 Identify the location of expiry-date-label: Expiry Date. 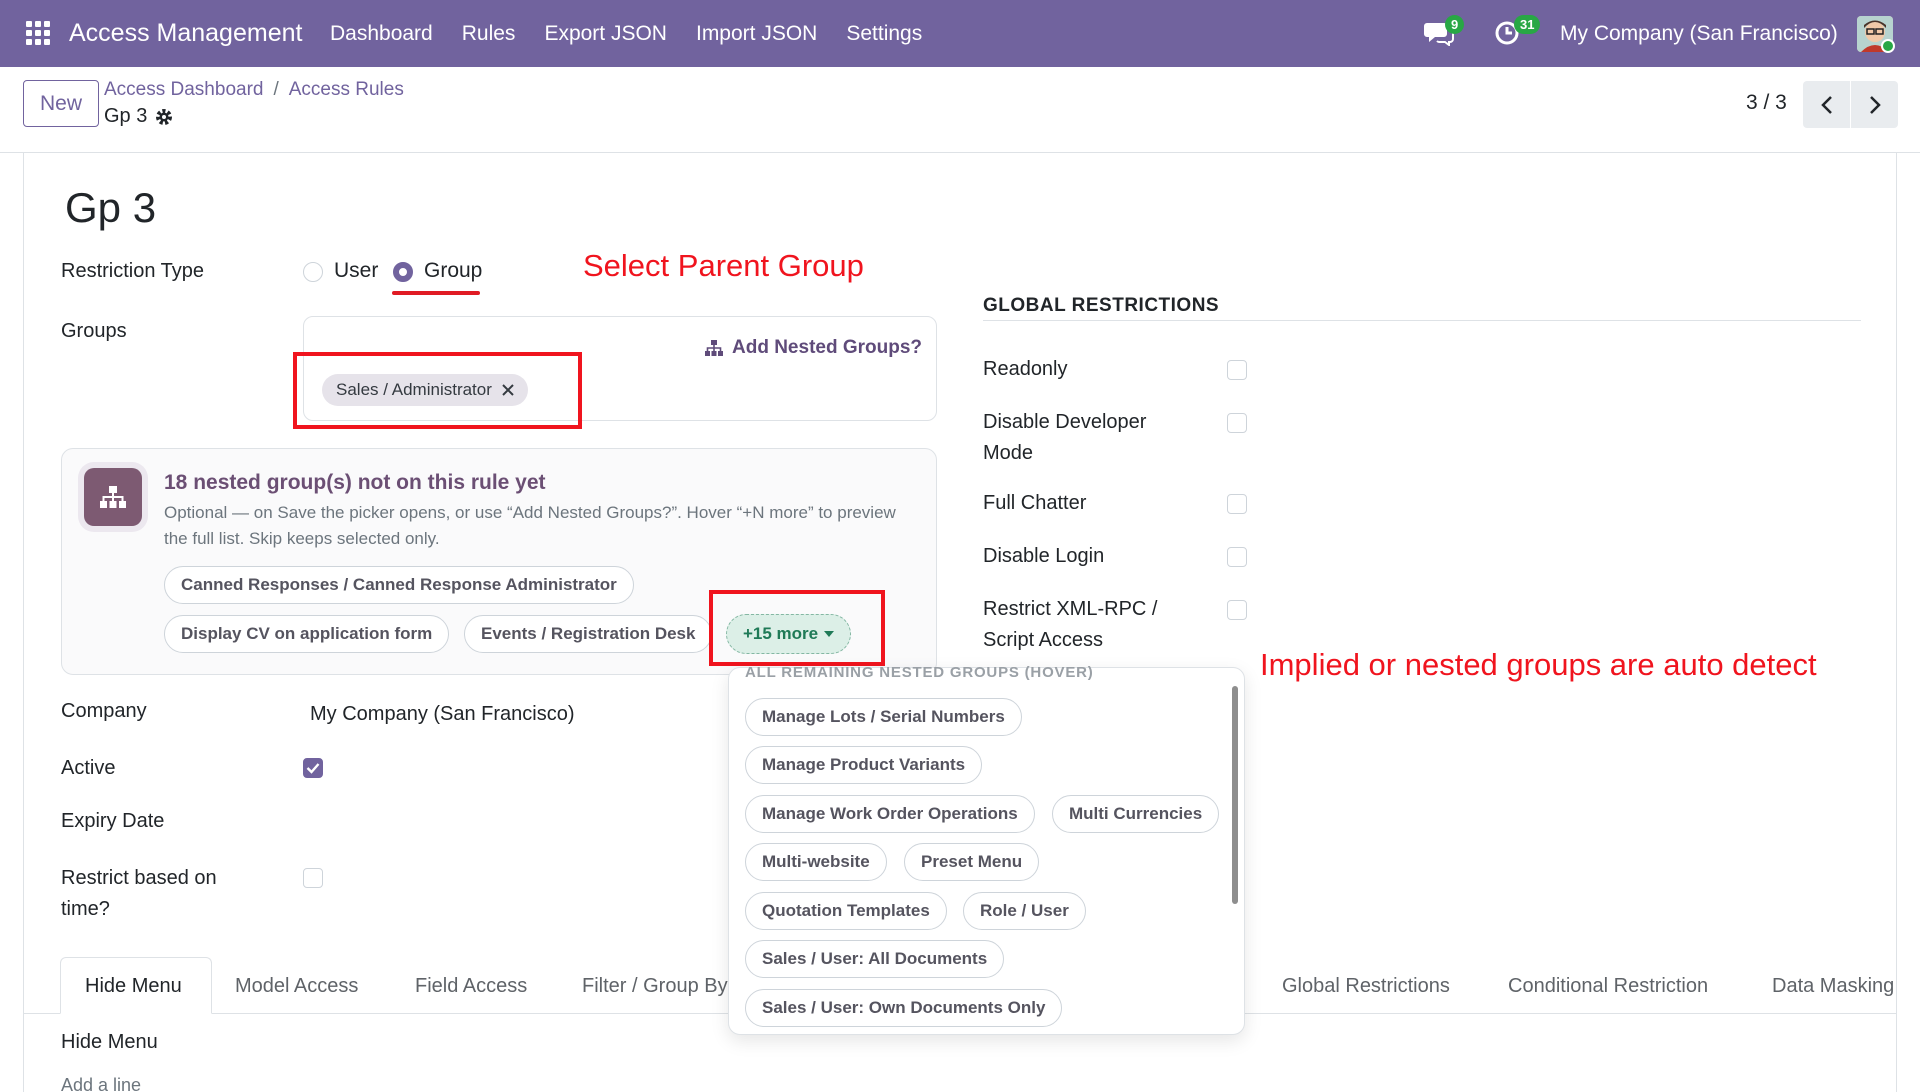
(113, 821).